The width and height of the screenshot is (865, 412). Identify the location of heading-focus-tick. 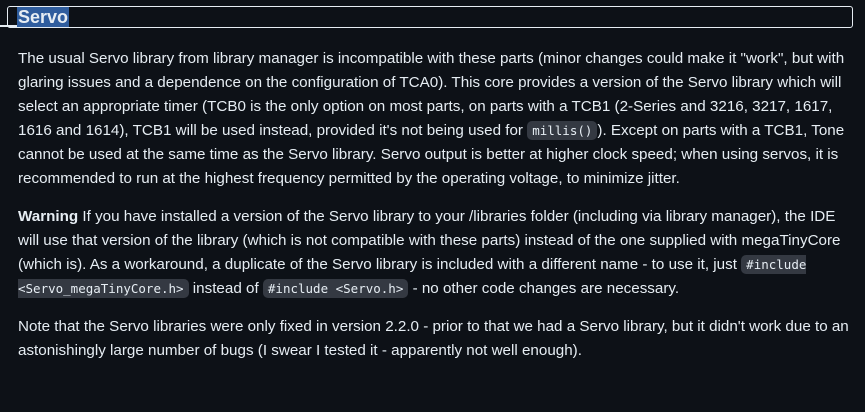
(9, 26).